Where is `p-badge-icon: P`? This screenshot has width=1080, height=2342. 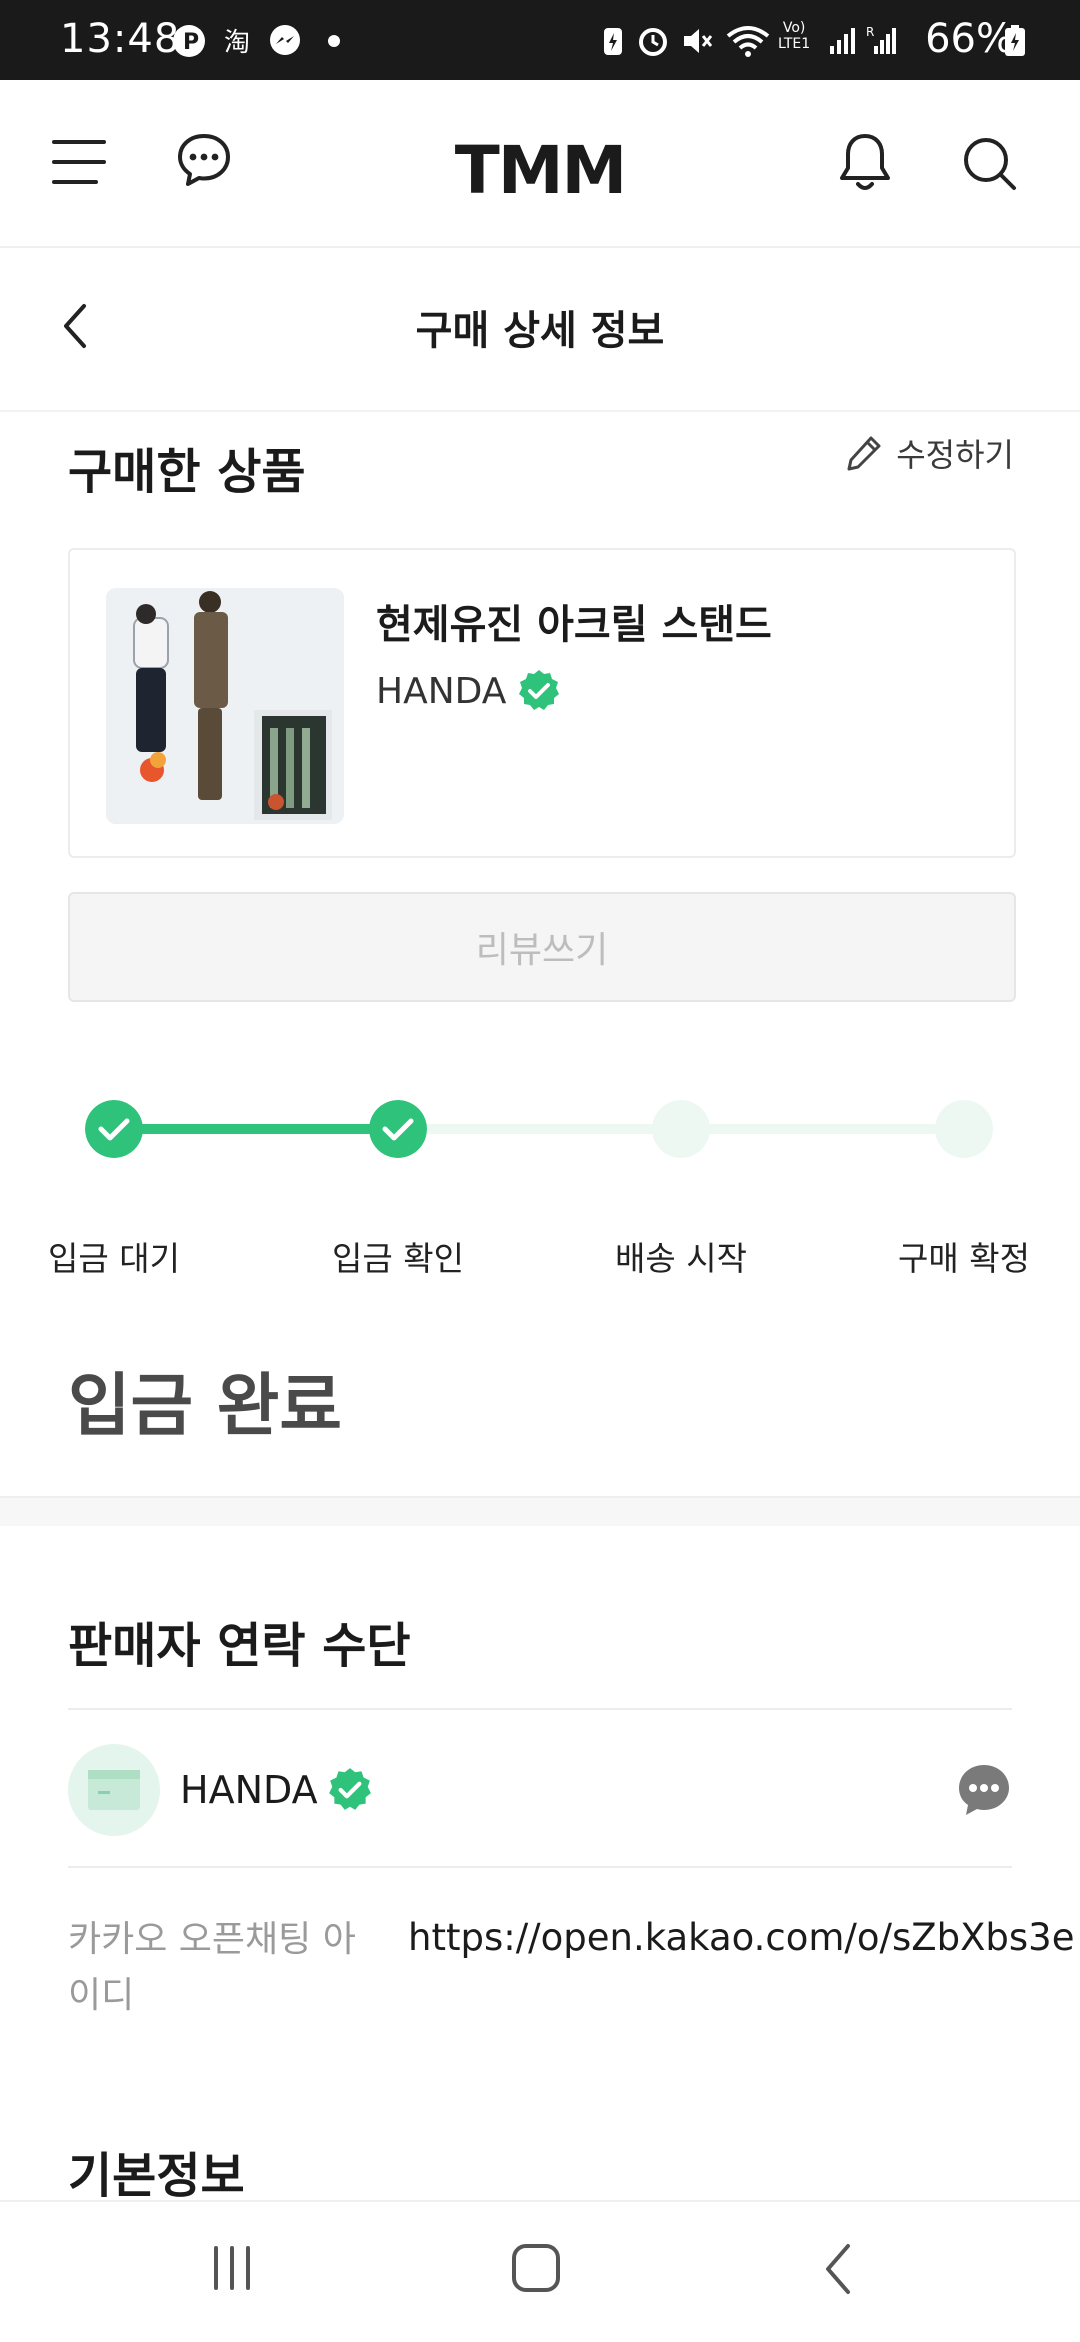
p-badge-icon: P is located at coordinates (189, 41).